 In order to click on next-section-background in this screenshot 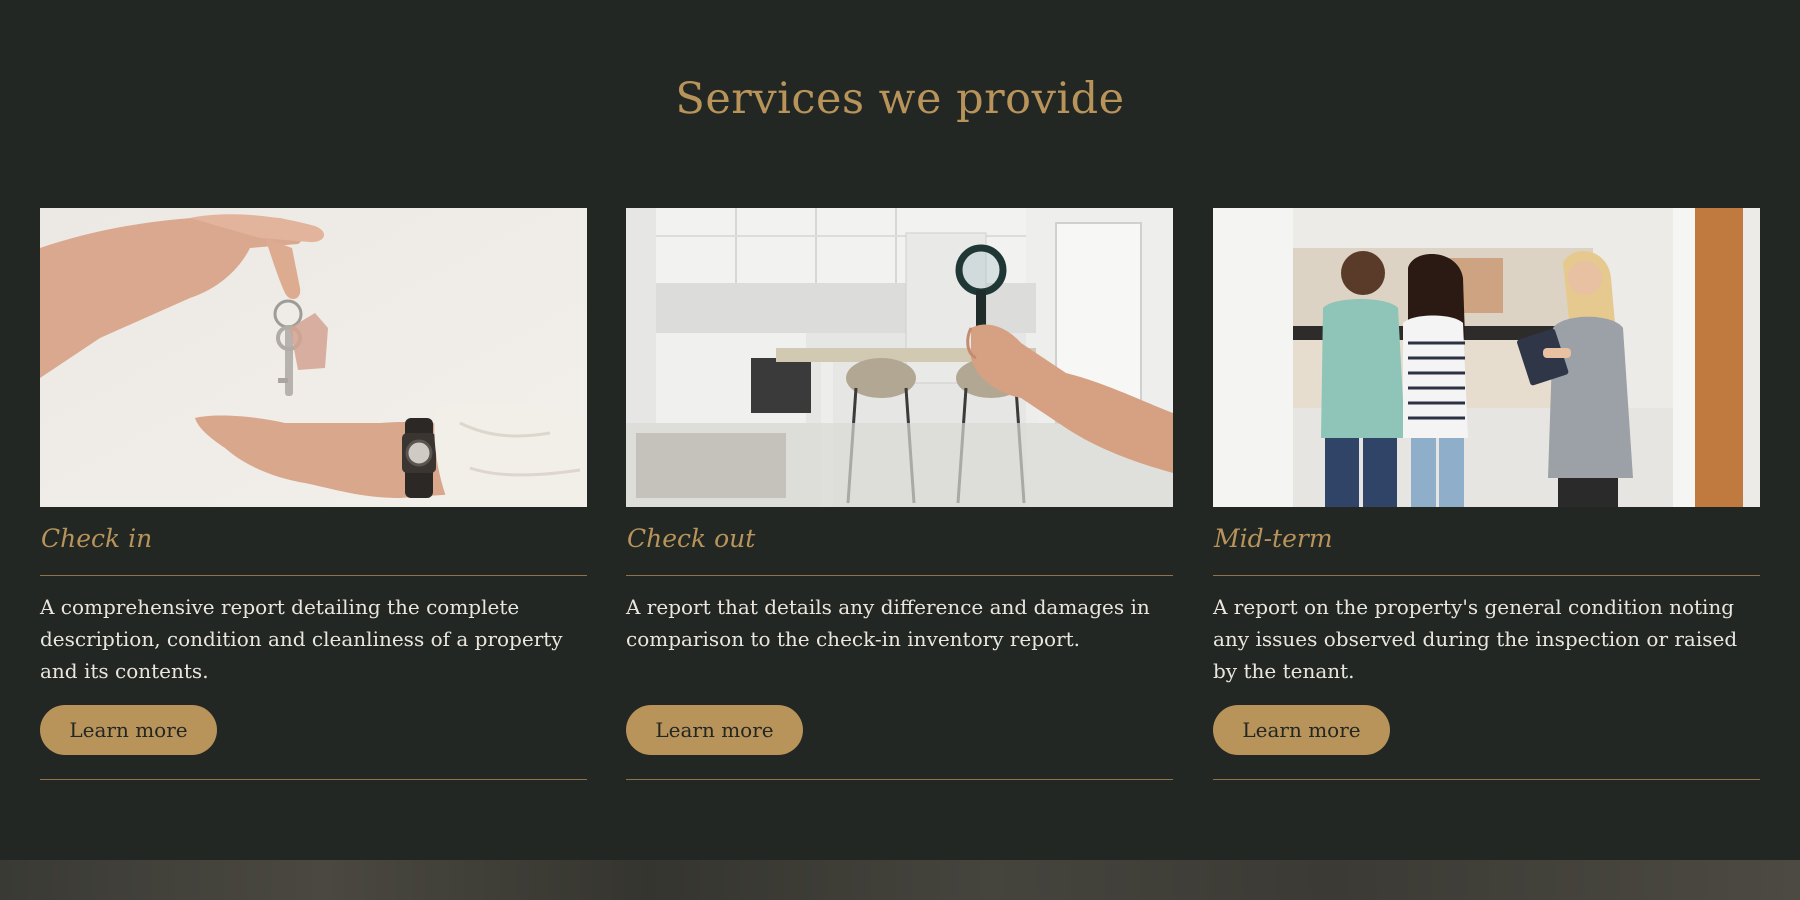, I will do `click(900, 880)`.